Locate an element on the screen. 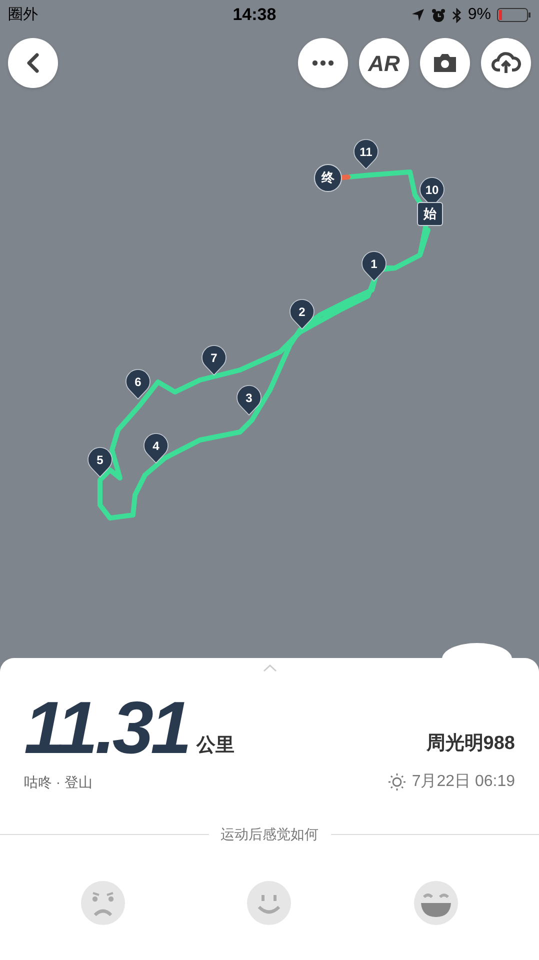  smiling-face-icon is located at coordinates (269, 903).